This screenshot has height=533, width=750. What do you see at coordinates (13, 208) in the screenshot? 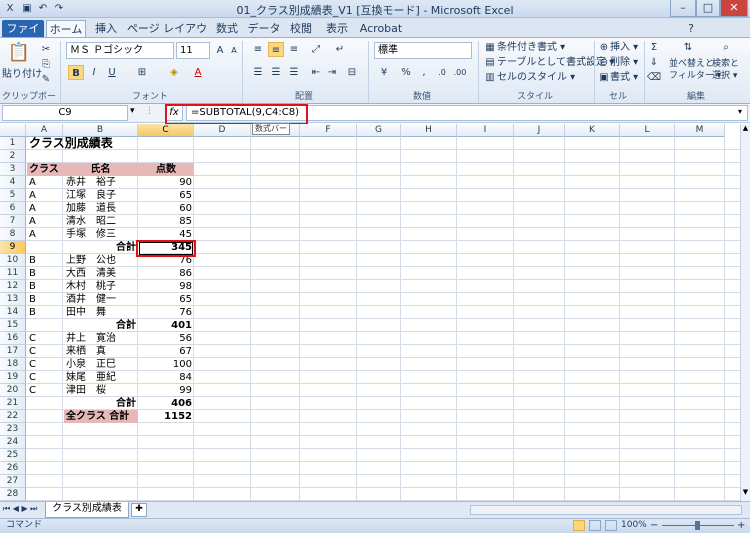
I see `row-header-6: 6` at bounding box center [13, 208].